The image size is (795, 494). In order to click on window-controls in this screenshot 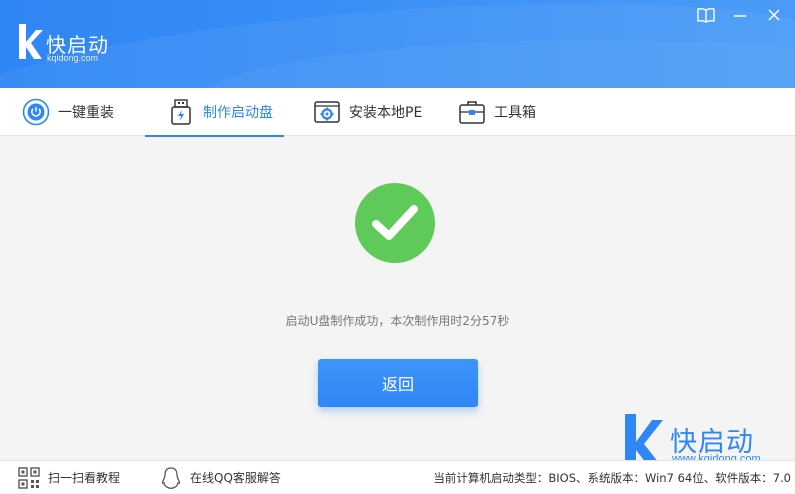, I will do `click(740, 15)`.